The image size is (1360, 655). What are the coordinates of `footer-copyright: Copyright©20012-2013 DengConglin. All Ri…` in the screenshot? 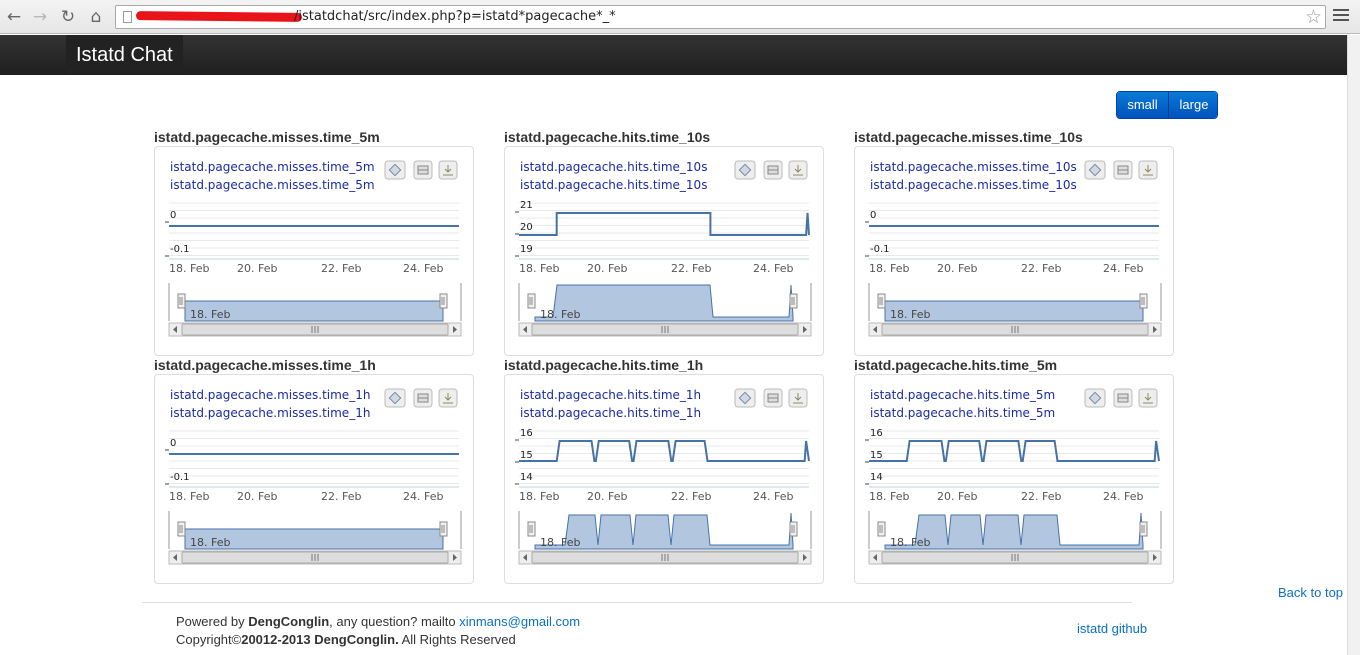 It's located at (346, 639).